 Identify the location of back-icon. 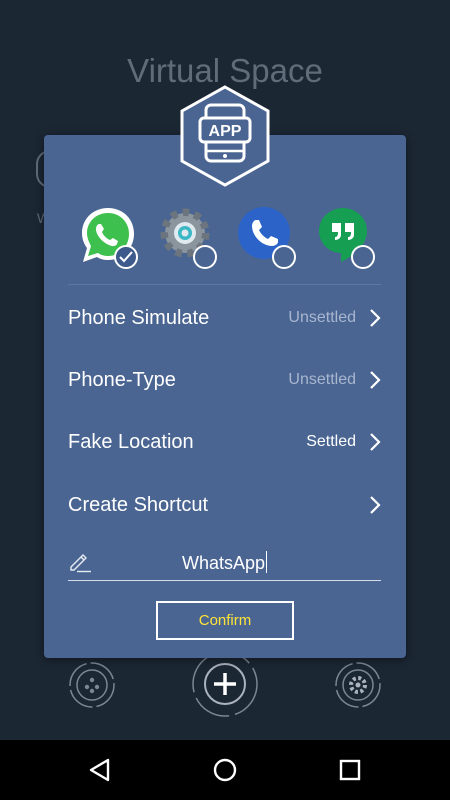
(100, 770).